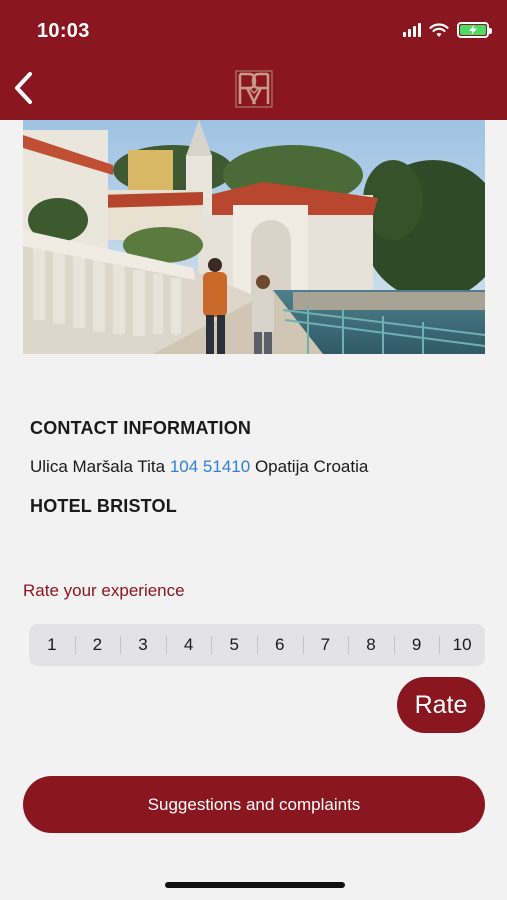  Describe the element at coordinates (311, 466) in the screenshot. I see `address-city: Opatija Croatia` at that location.